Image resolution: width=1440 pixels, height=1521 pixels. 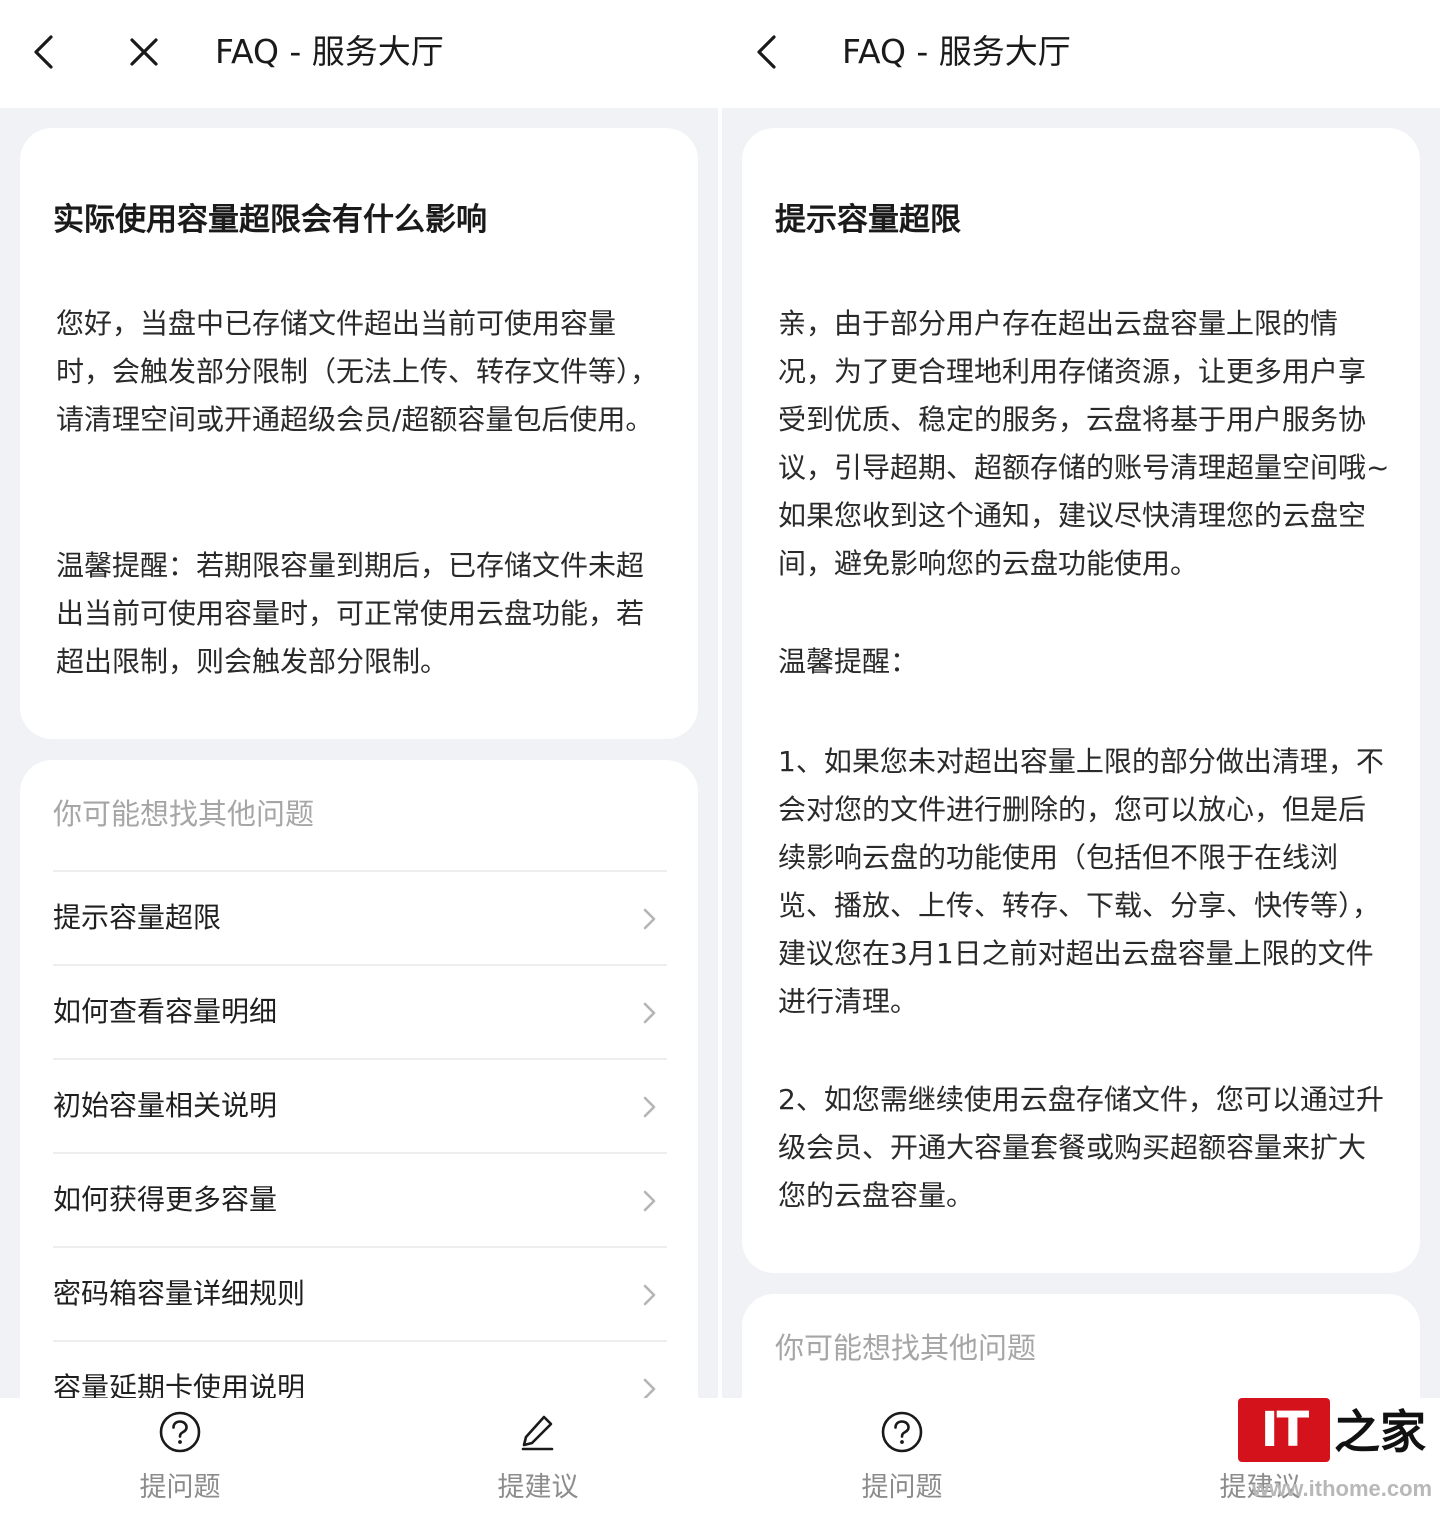 I want to click on related-question-item: 密码箱容量详细规则, so click(x=360, y=1293).